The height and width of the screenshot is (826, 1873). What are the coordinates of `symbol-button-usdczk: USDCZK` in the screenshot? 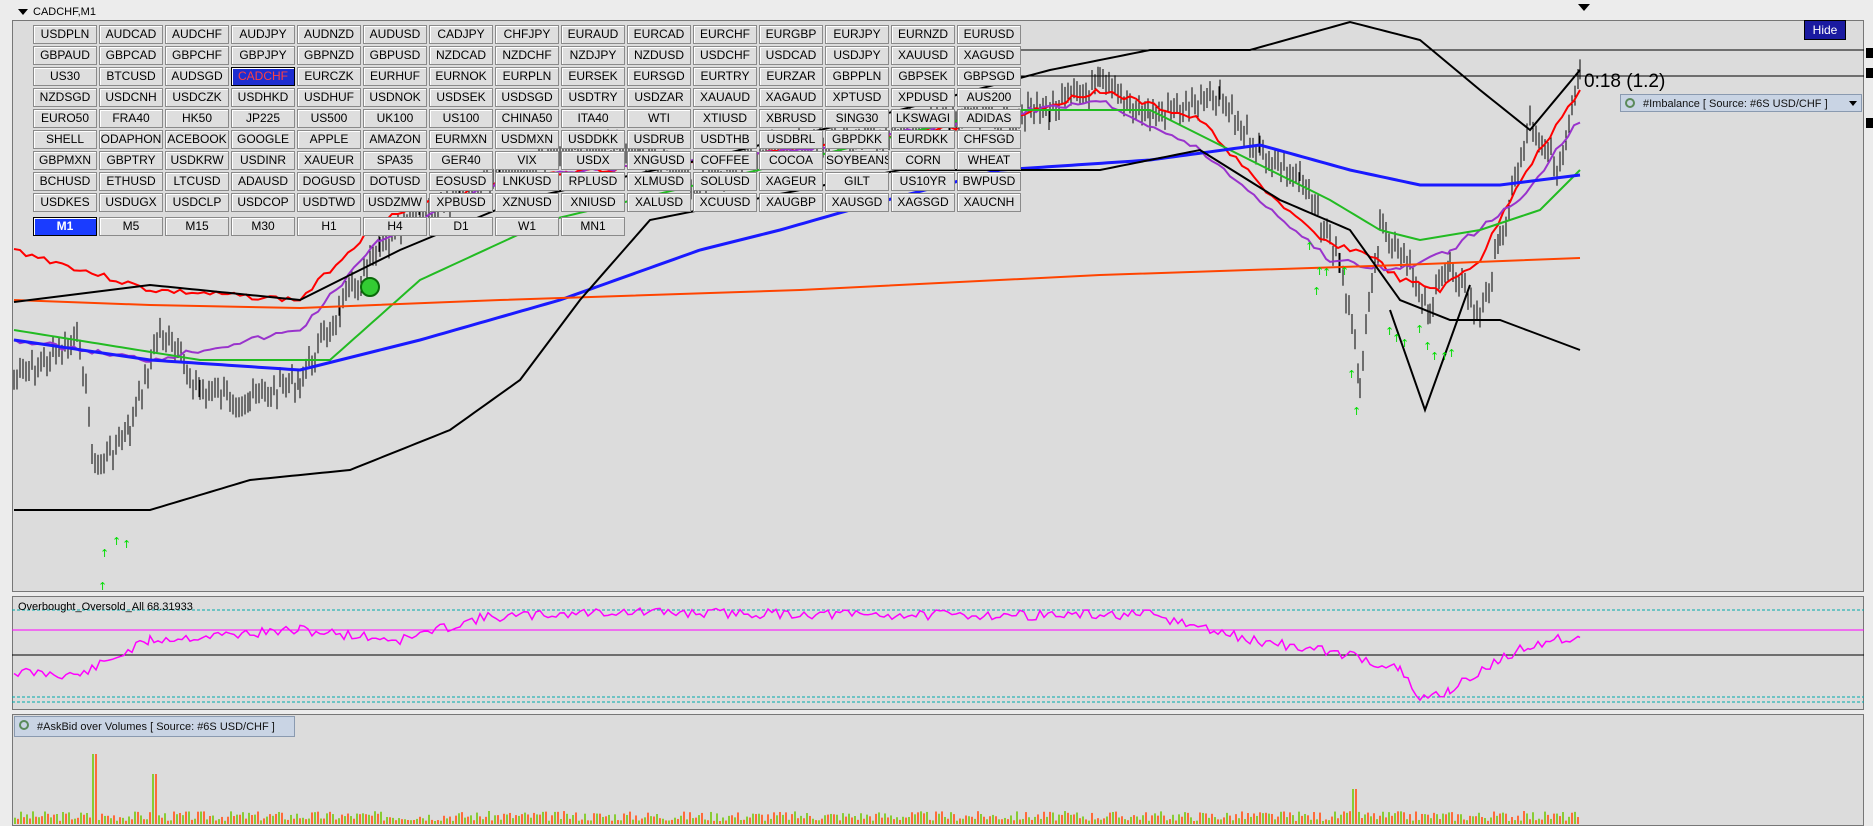 It's located at (197, 97).